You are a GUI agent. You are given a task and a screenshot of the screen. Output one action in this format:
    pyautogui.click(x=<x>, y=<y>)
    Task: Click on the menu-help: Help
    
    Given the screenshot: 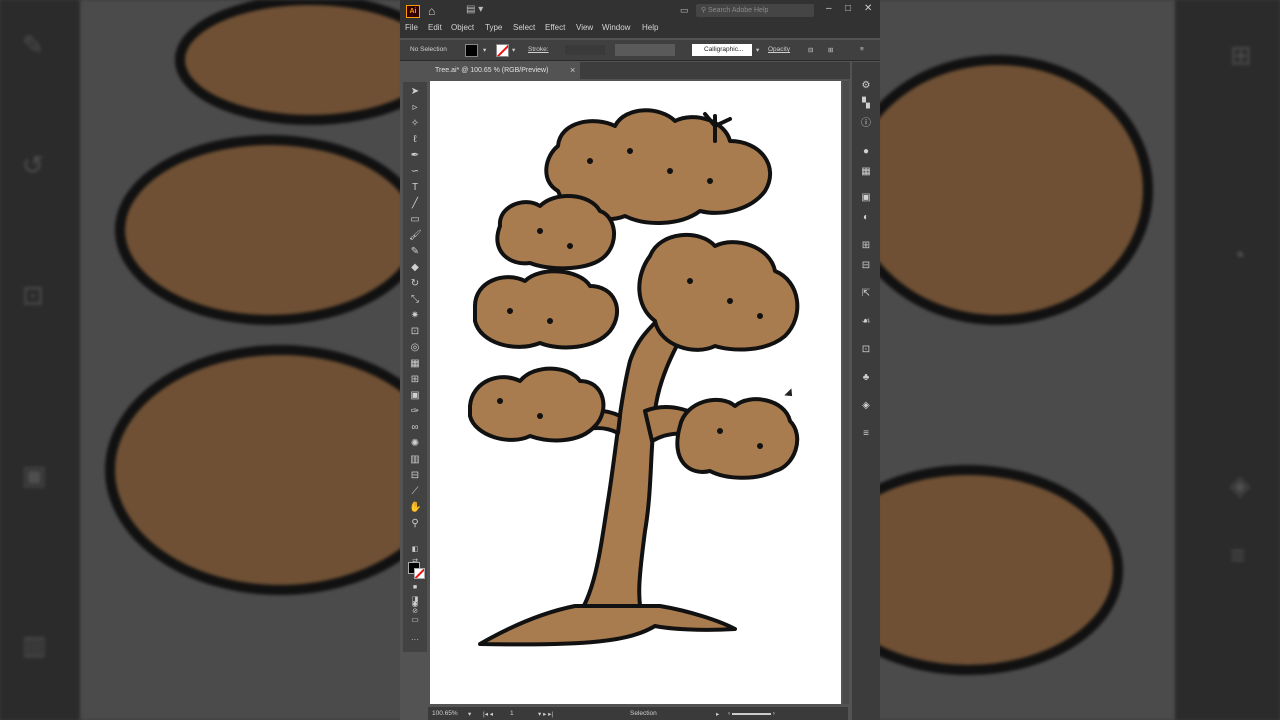 What is the action you would take?
    pyautogui.click(x=650, y=27)
    